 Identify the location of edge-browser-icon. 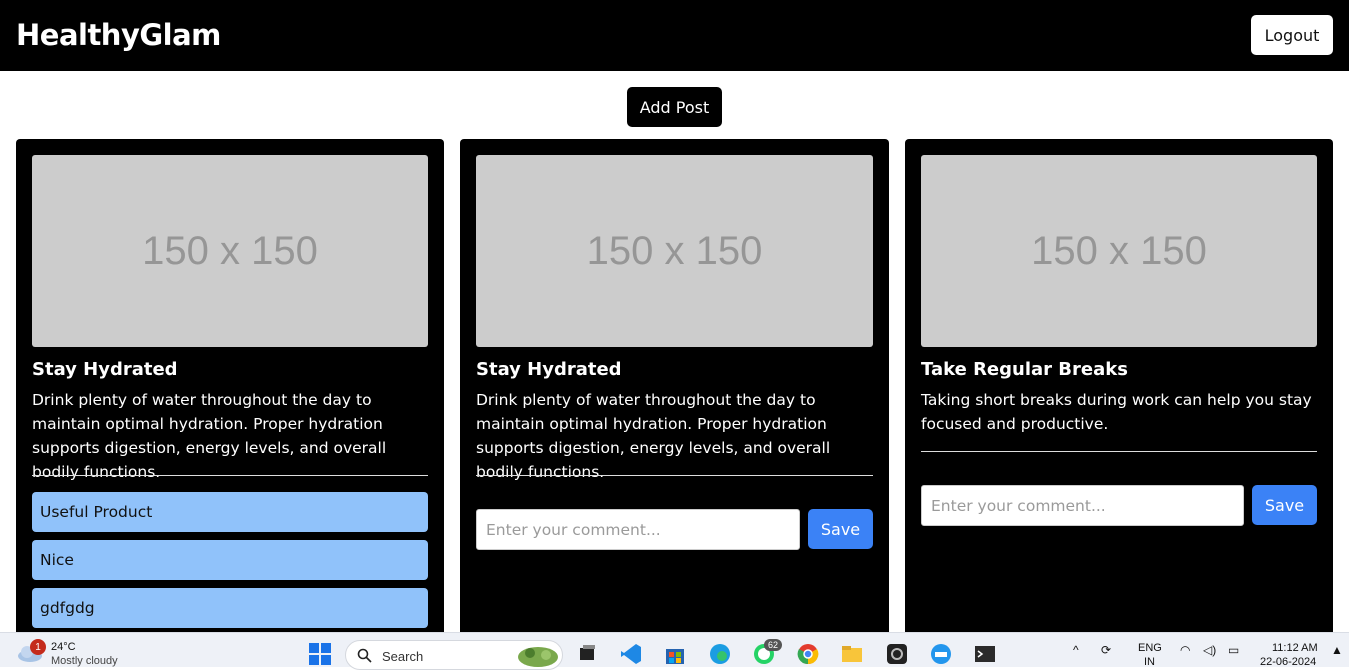
(720, 654).